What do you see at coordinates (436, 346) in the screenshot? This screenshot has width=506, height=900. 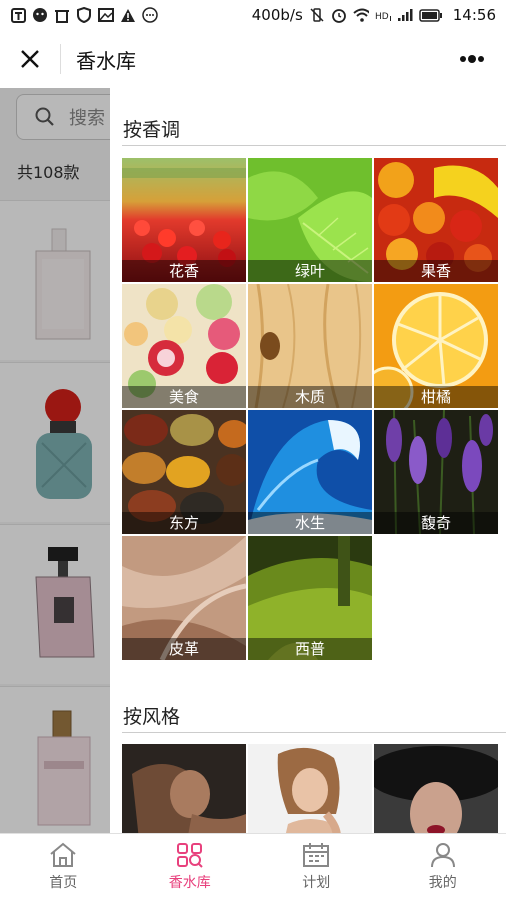 I see `tile-citrus: 柑橘` at bounding box center [436, 346].